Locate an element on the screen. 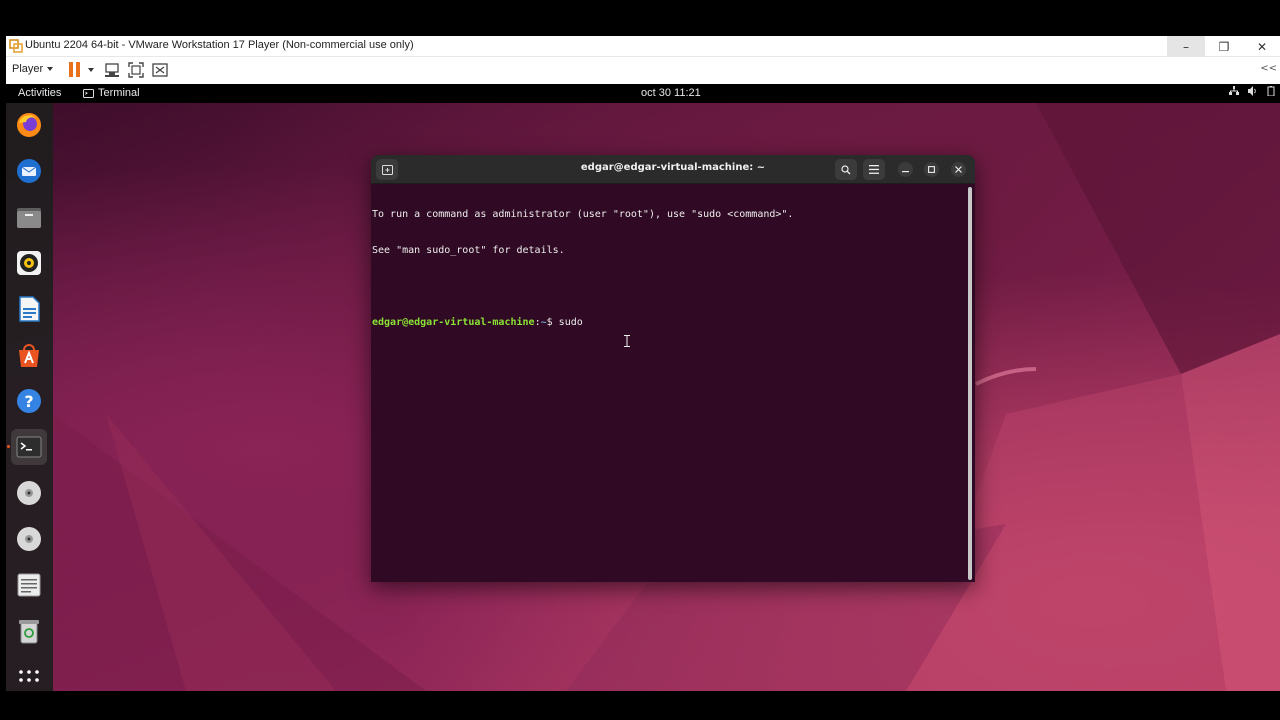 This screenshot has width=1280, height=720. maximize-icon is located at coordinates (931, 169).